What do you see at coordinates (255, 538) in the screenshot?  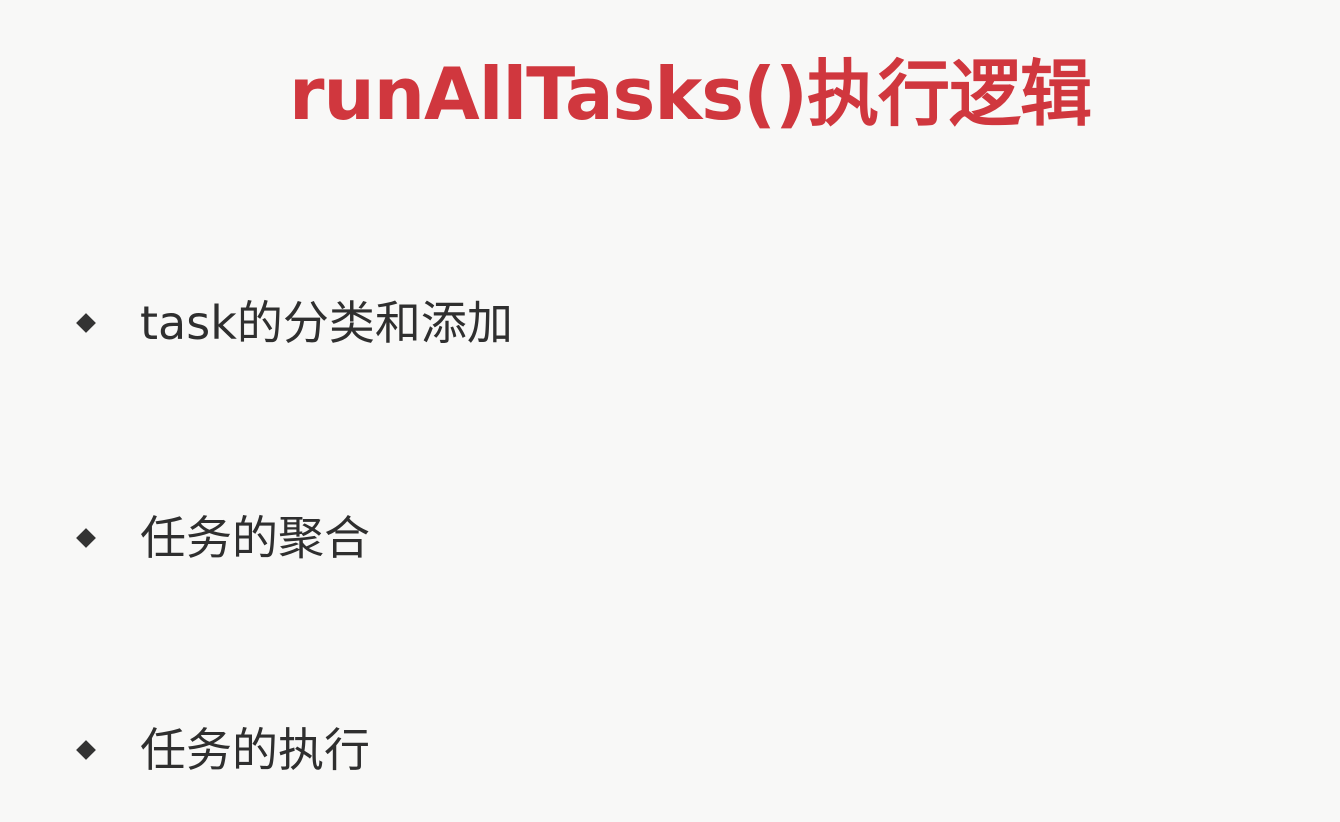 I see `bullet-text: 任务的聚合` at bounding box center [255, 538].